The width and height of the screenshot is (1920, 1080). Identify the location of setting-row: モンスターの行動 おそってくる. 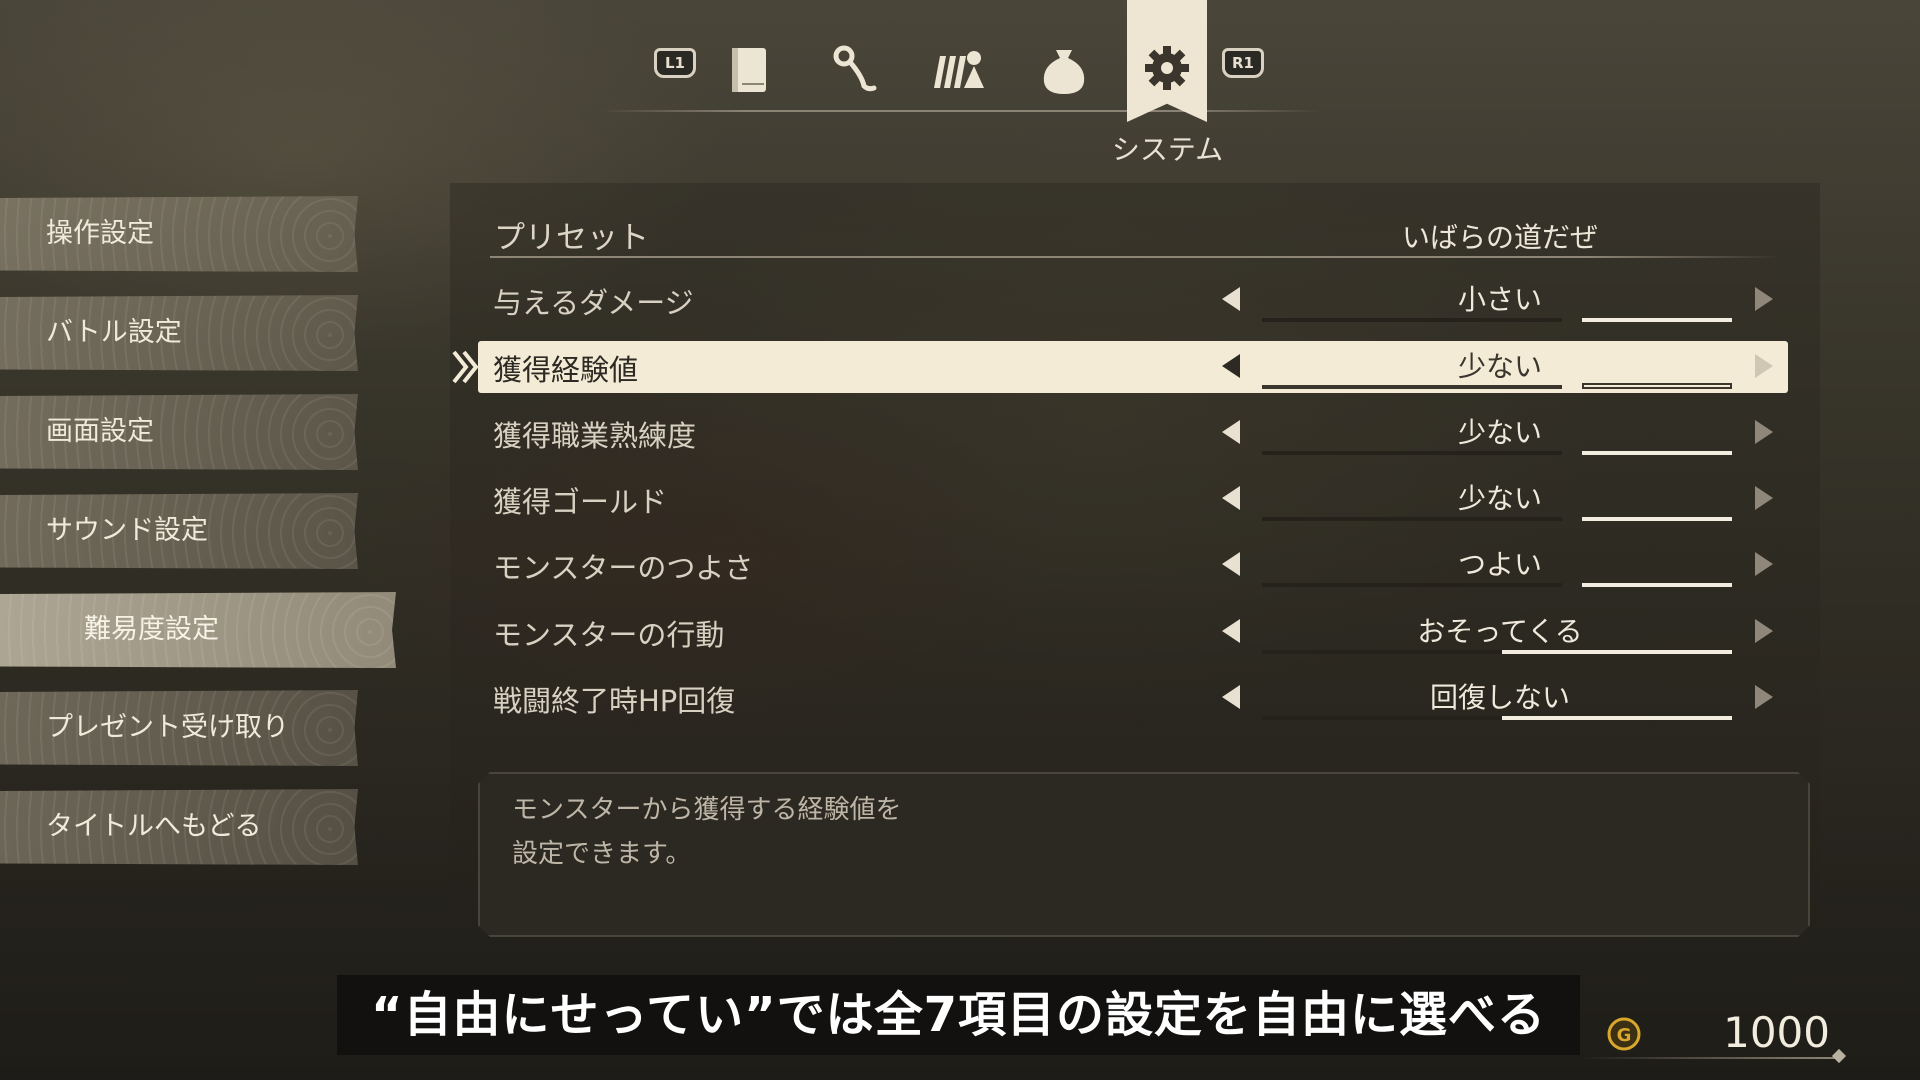
(1133, 632).